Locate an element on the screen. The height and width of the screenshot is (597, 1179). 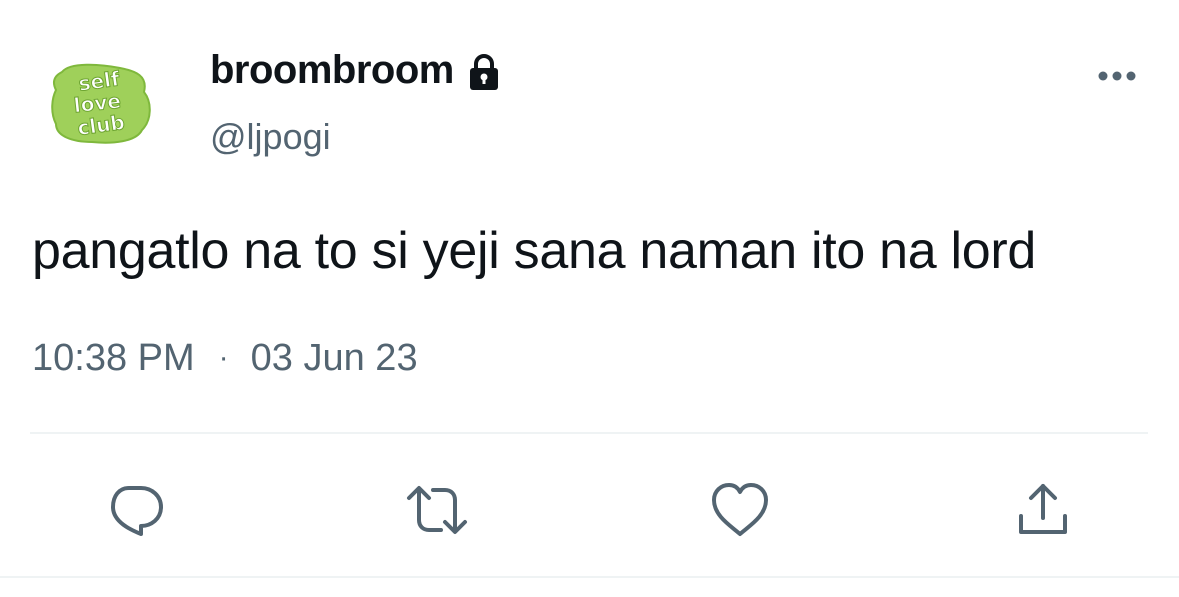
share-button is located at coordinates (1043, 510).